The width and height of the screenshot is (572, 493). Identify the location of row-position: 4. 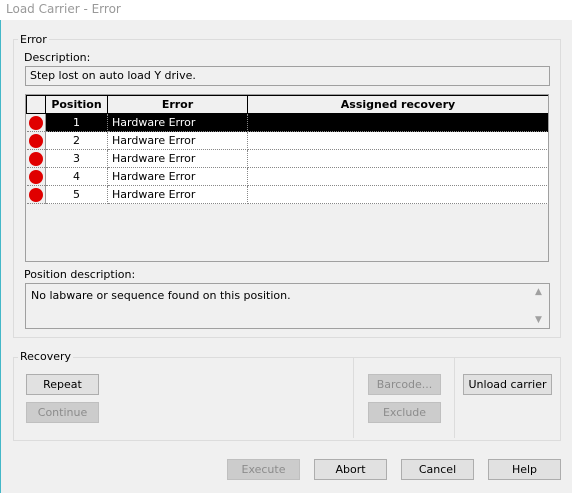
(76, 176).